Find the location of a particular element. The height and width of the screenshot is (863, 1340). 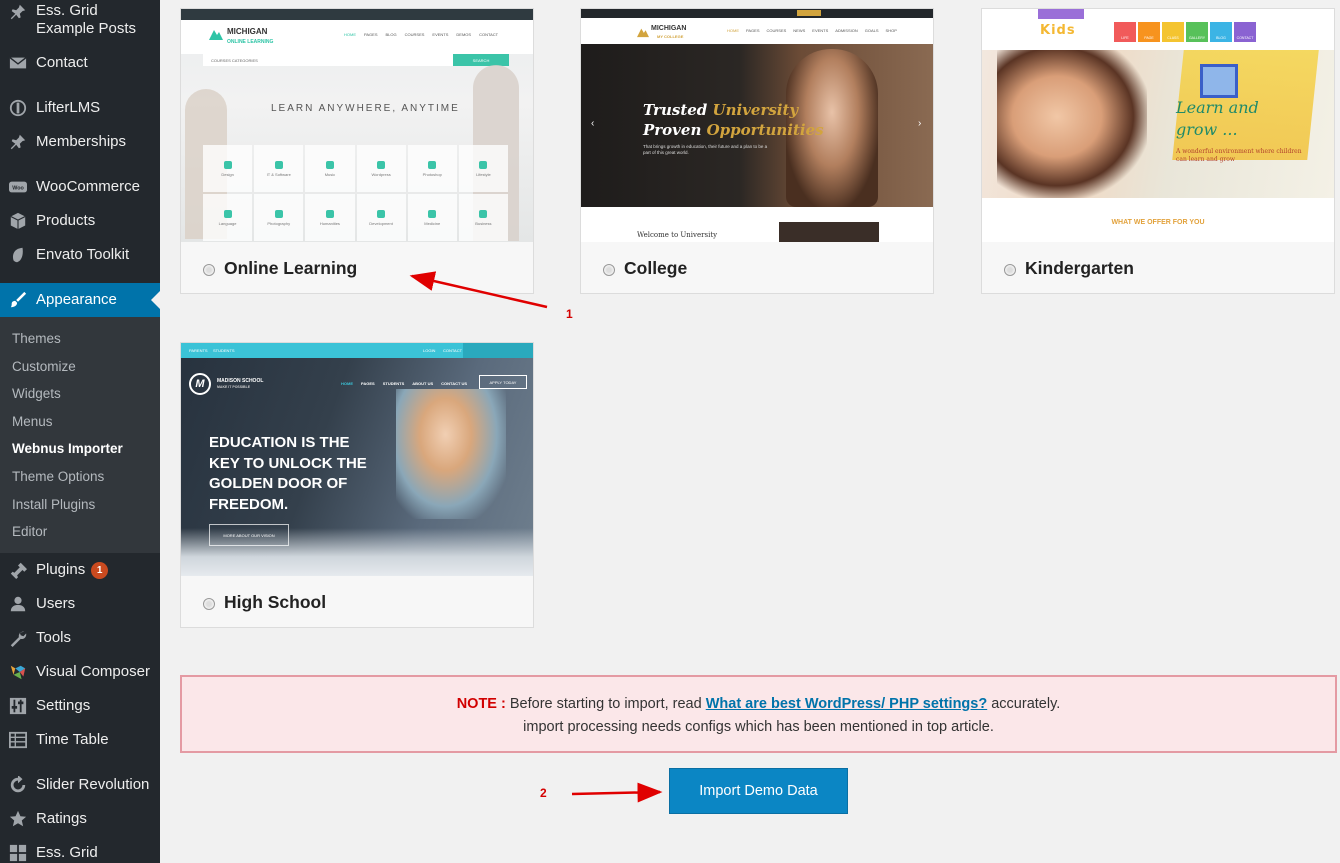

demo-title: Online Learning is located at coordinates (290, 268).